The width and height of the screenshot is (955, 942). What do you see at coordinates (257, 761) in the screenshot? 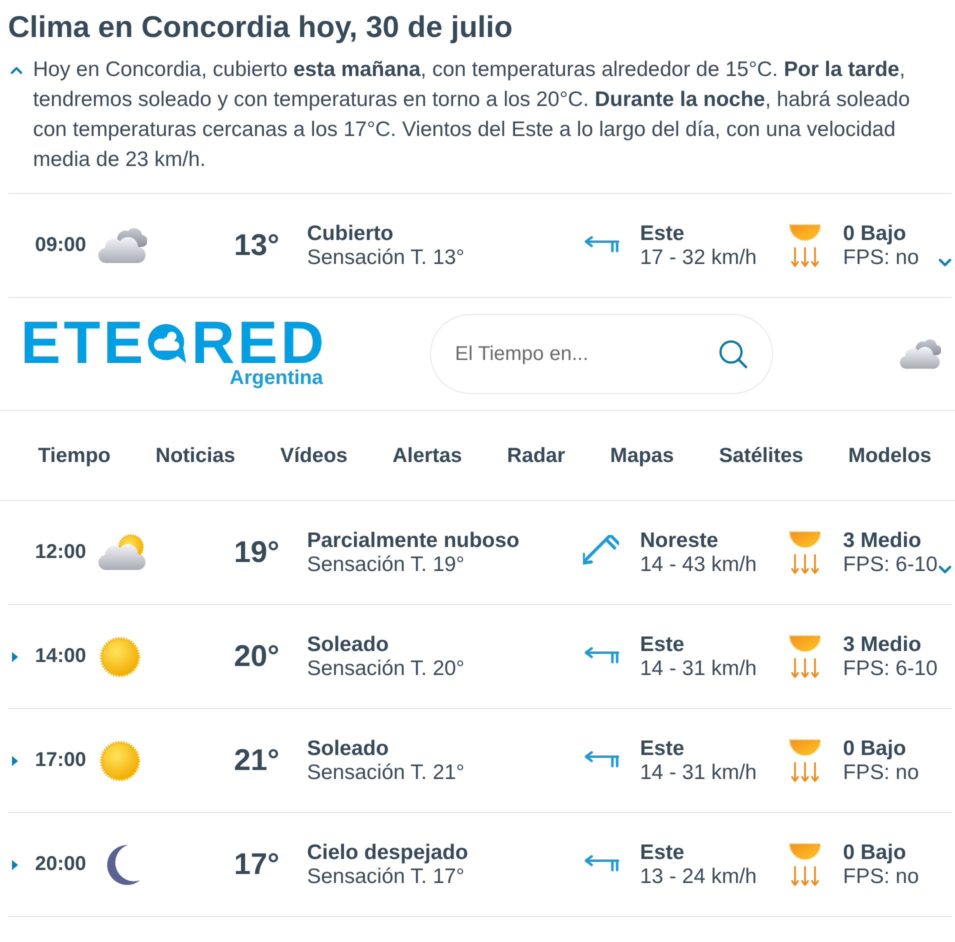
I see `temperature-value: 21°` at bounding box center [257, 761].